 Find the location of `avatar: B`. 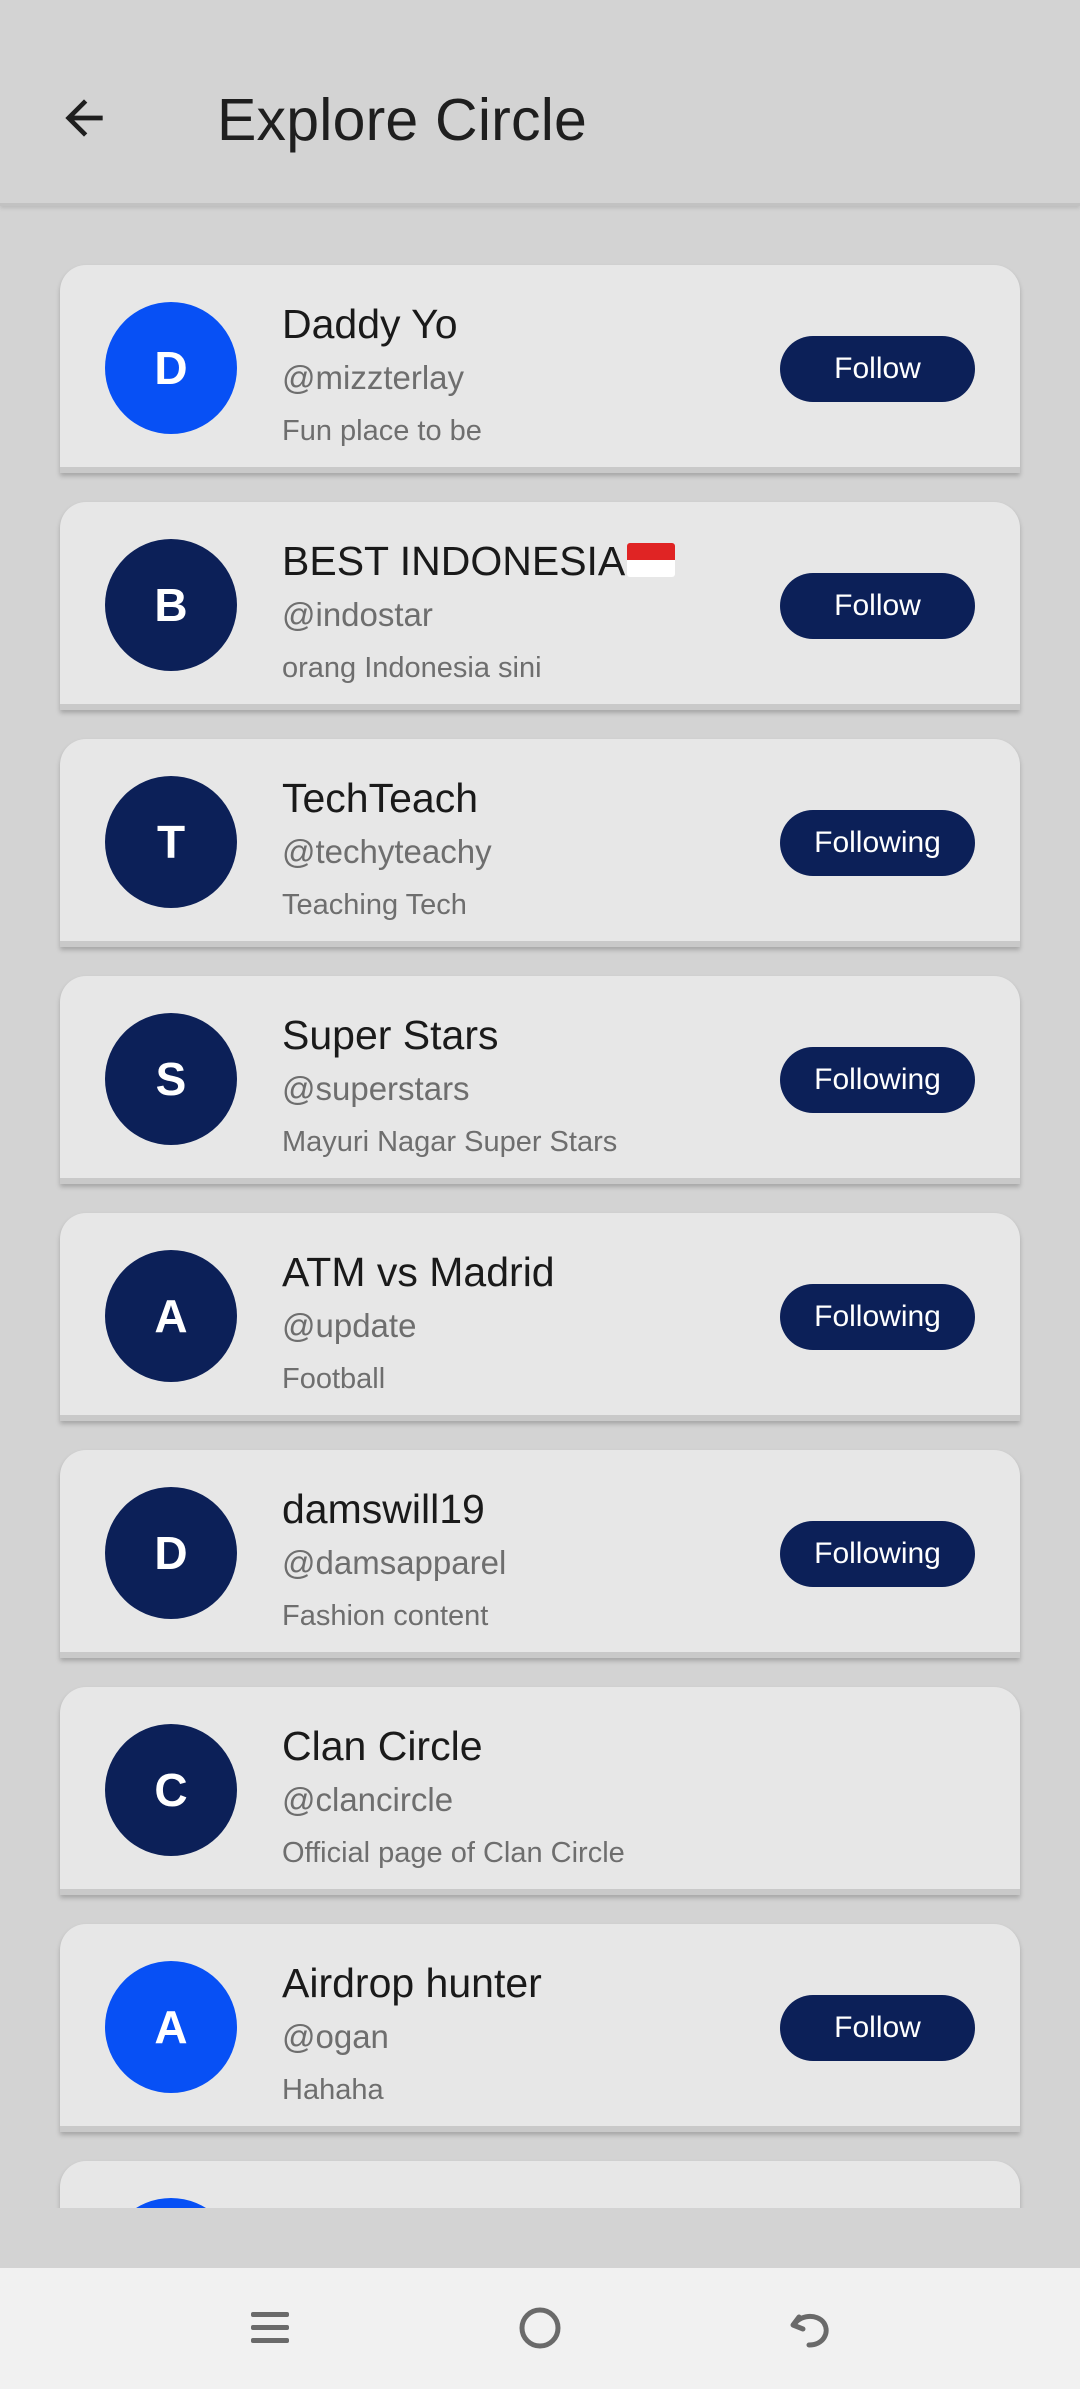

avatar: B is located at coordinates (171, 605).